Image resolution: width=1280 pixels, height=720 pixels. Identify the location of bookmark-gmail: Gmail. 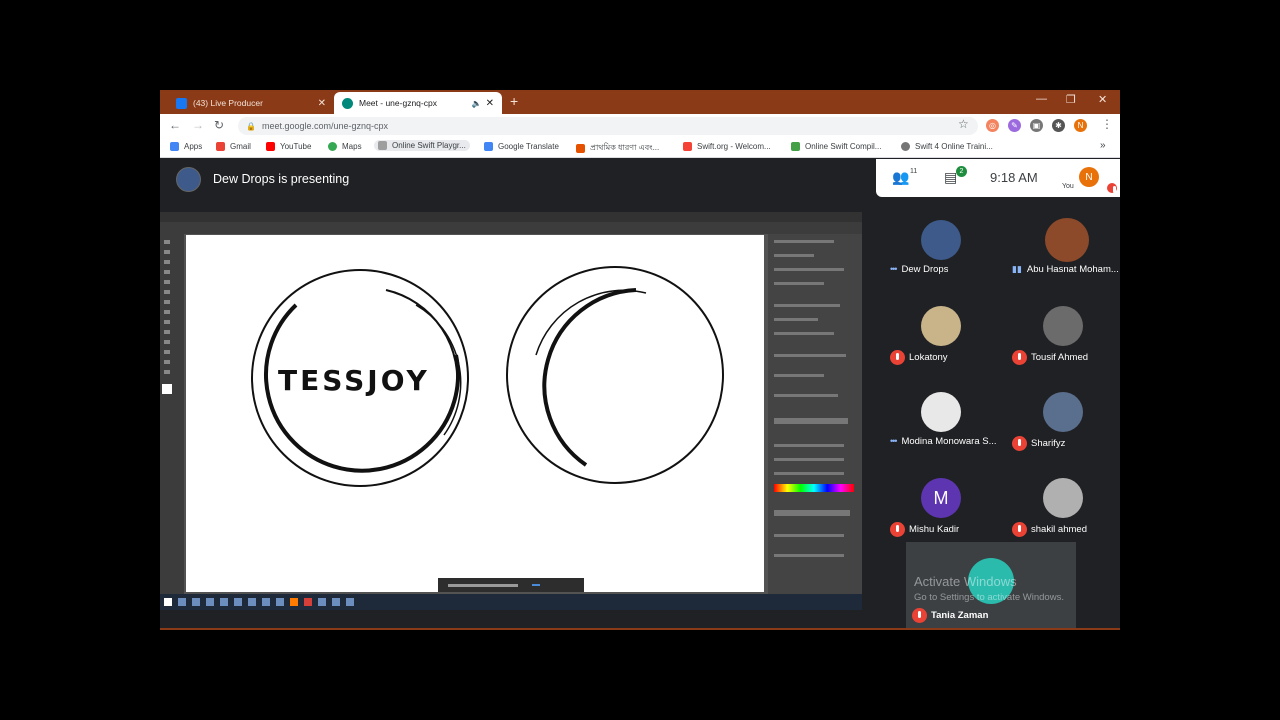
(233, 146).